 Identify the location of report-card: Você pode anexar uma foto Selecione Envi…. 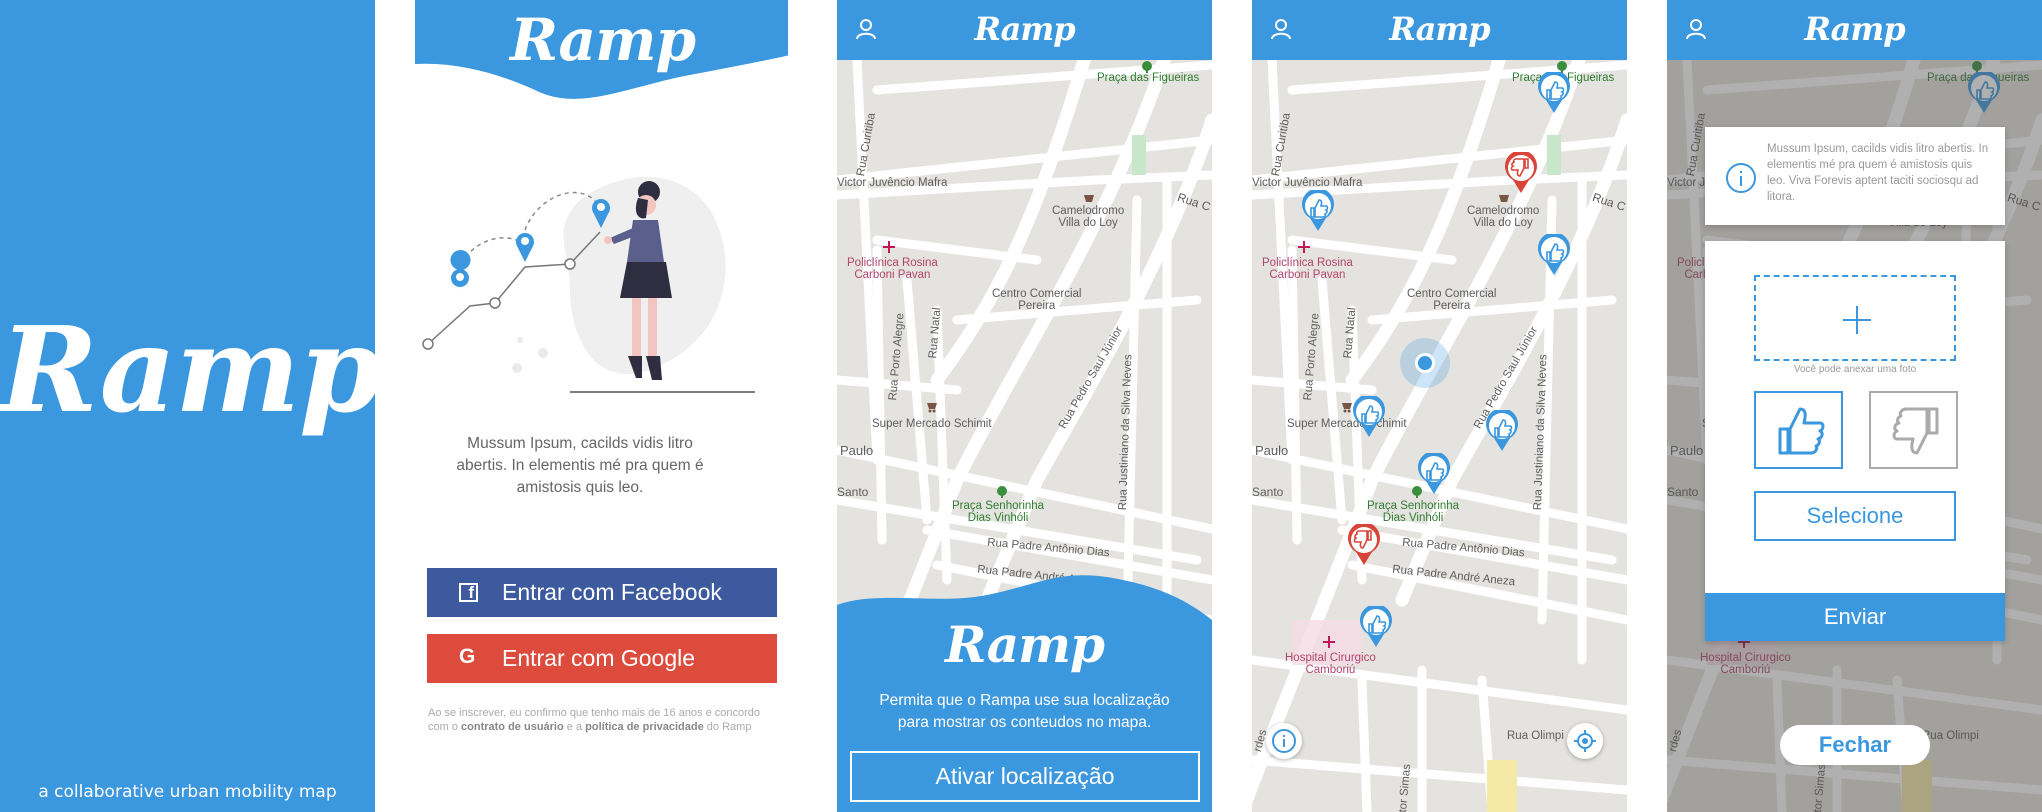
(1855, 441).